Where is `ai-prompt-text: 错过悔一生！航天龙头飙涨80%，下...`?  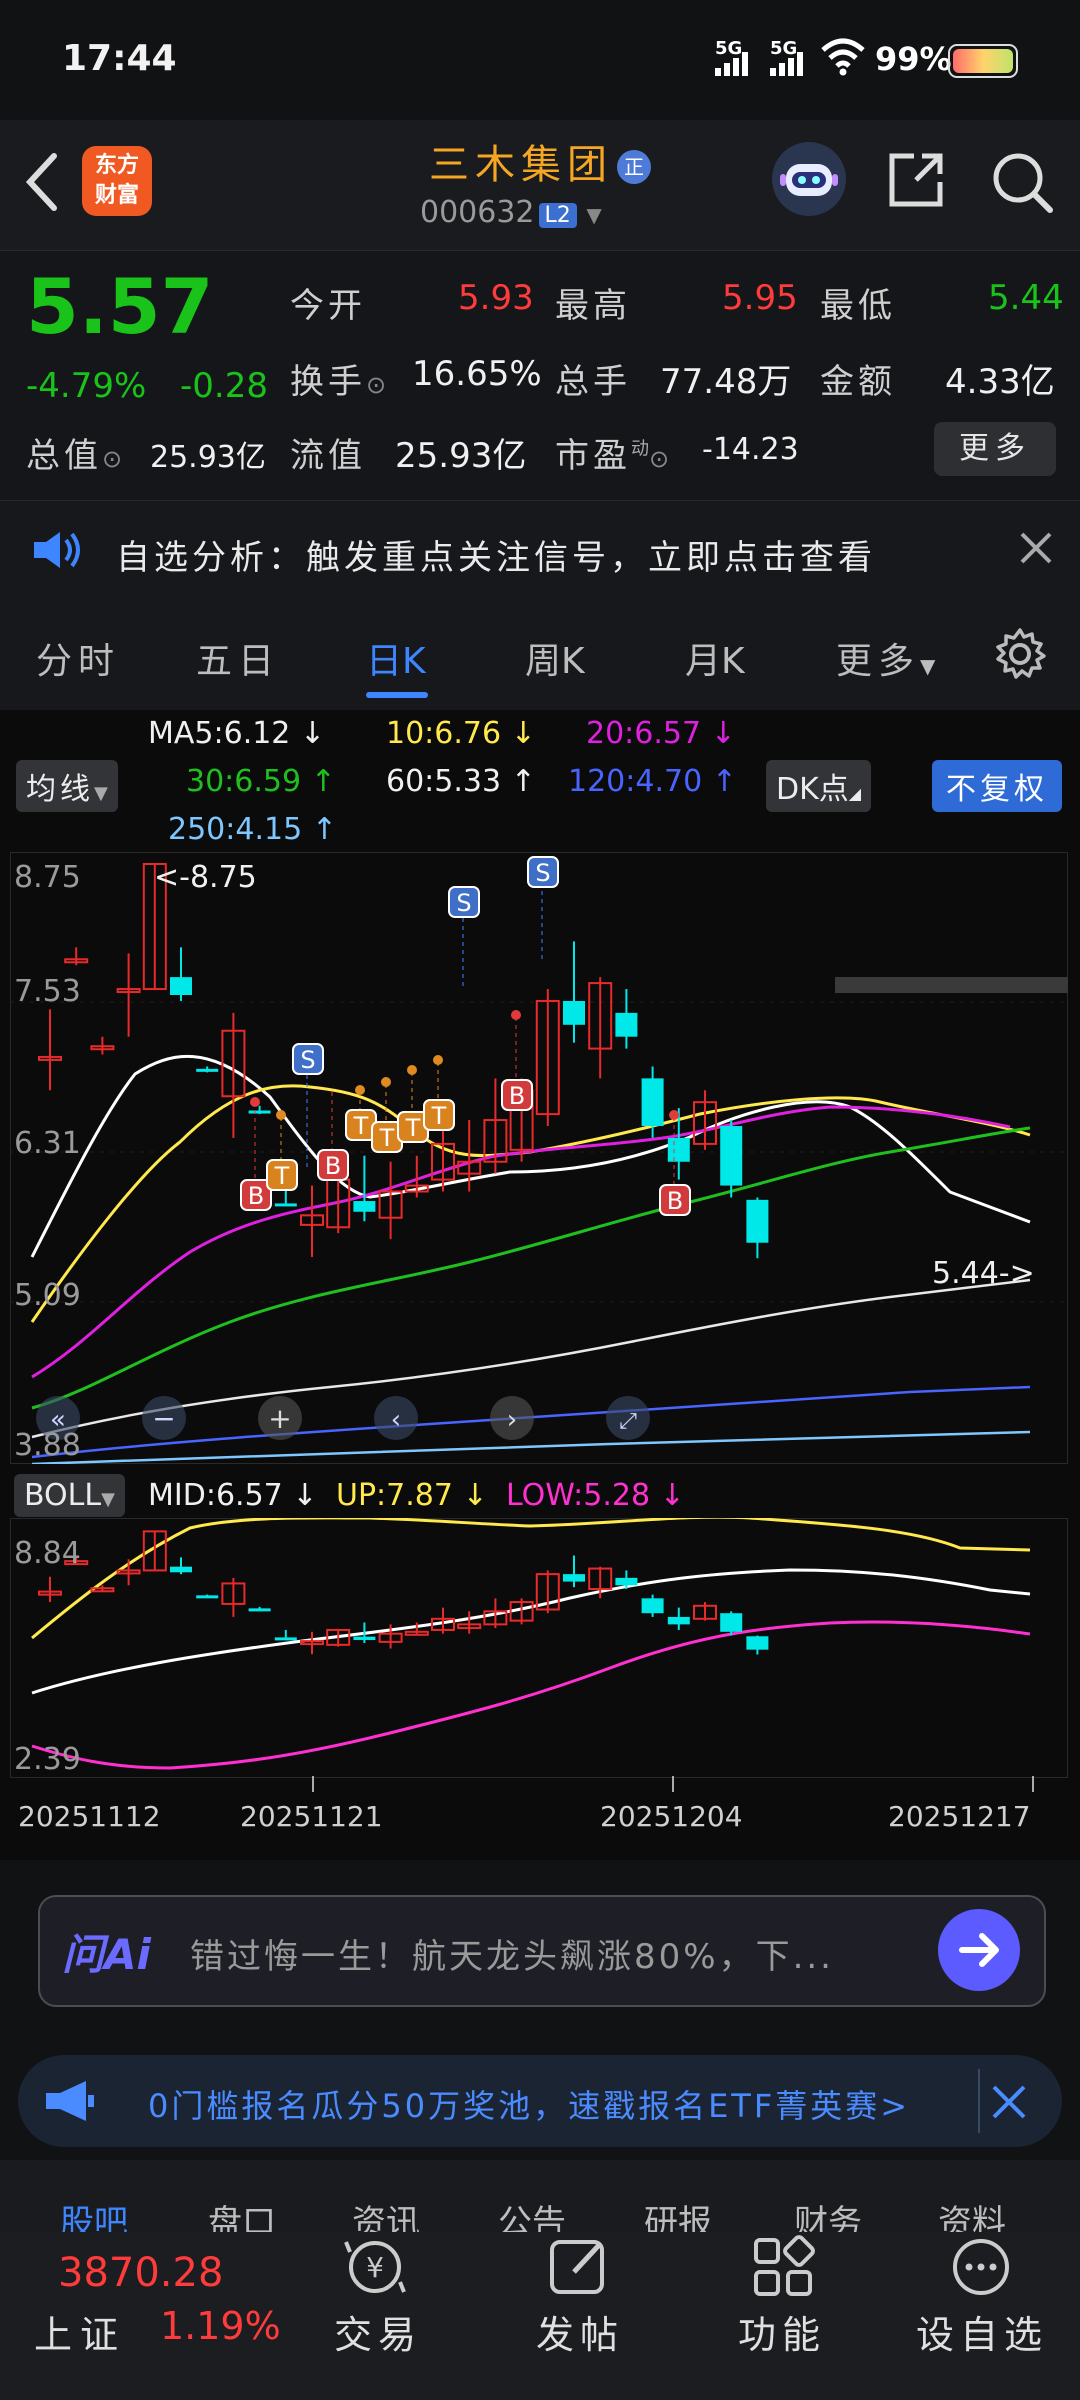
ai-prompt-text: 错过悔一生！航天龙头飙涨80%，下... is located at coordinates (512, 1953).